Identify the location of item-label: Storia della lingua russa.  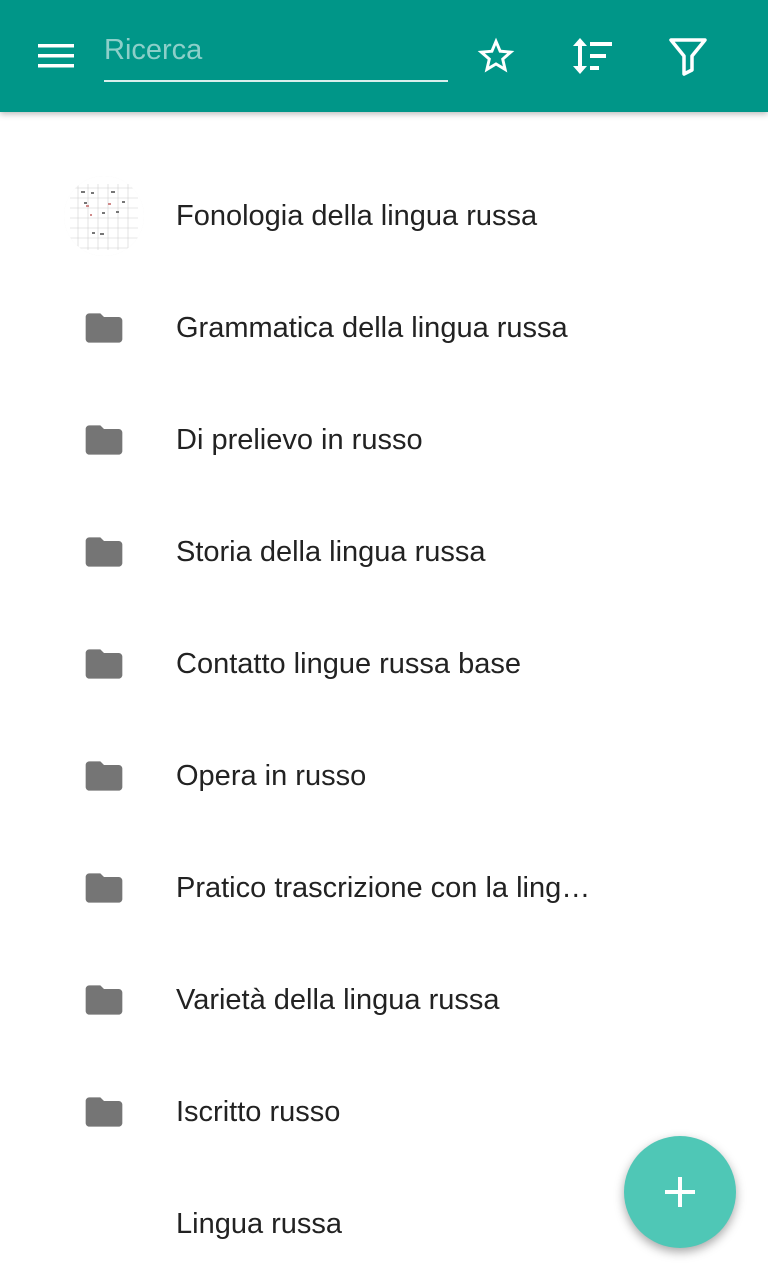
(331, 552).